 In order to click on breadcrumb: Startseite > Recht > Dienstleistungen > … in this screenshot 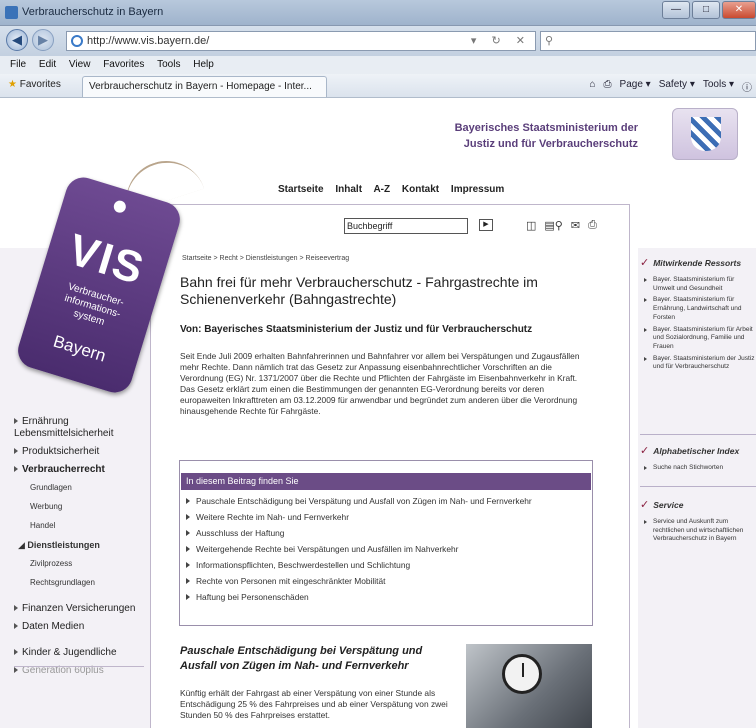, I will do `click(265, 258)`.